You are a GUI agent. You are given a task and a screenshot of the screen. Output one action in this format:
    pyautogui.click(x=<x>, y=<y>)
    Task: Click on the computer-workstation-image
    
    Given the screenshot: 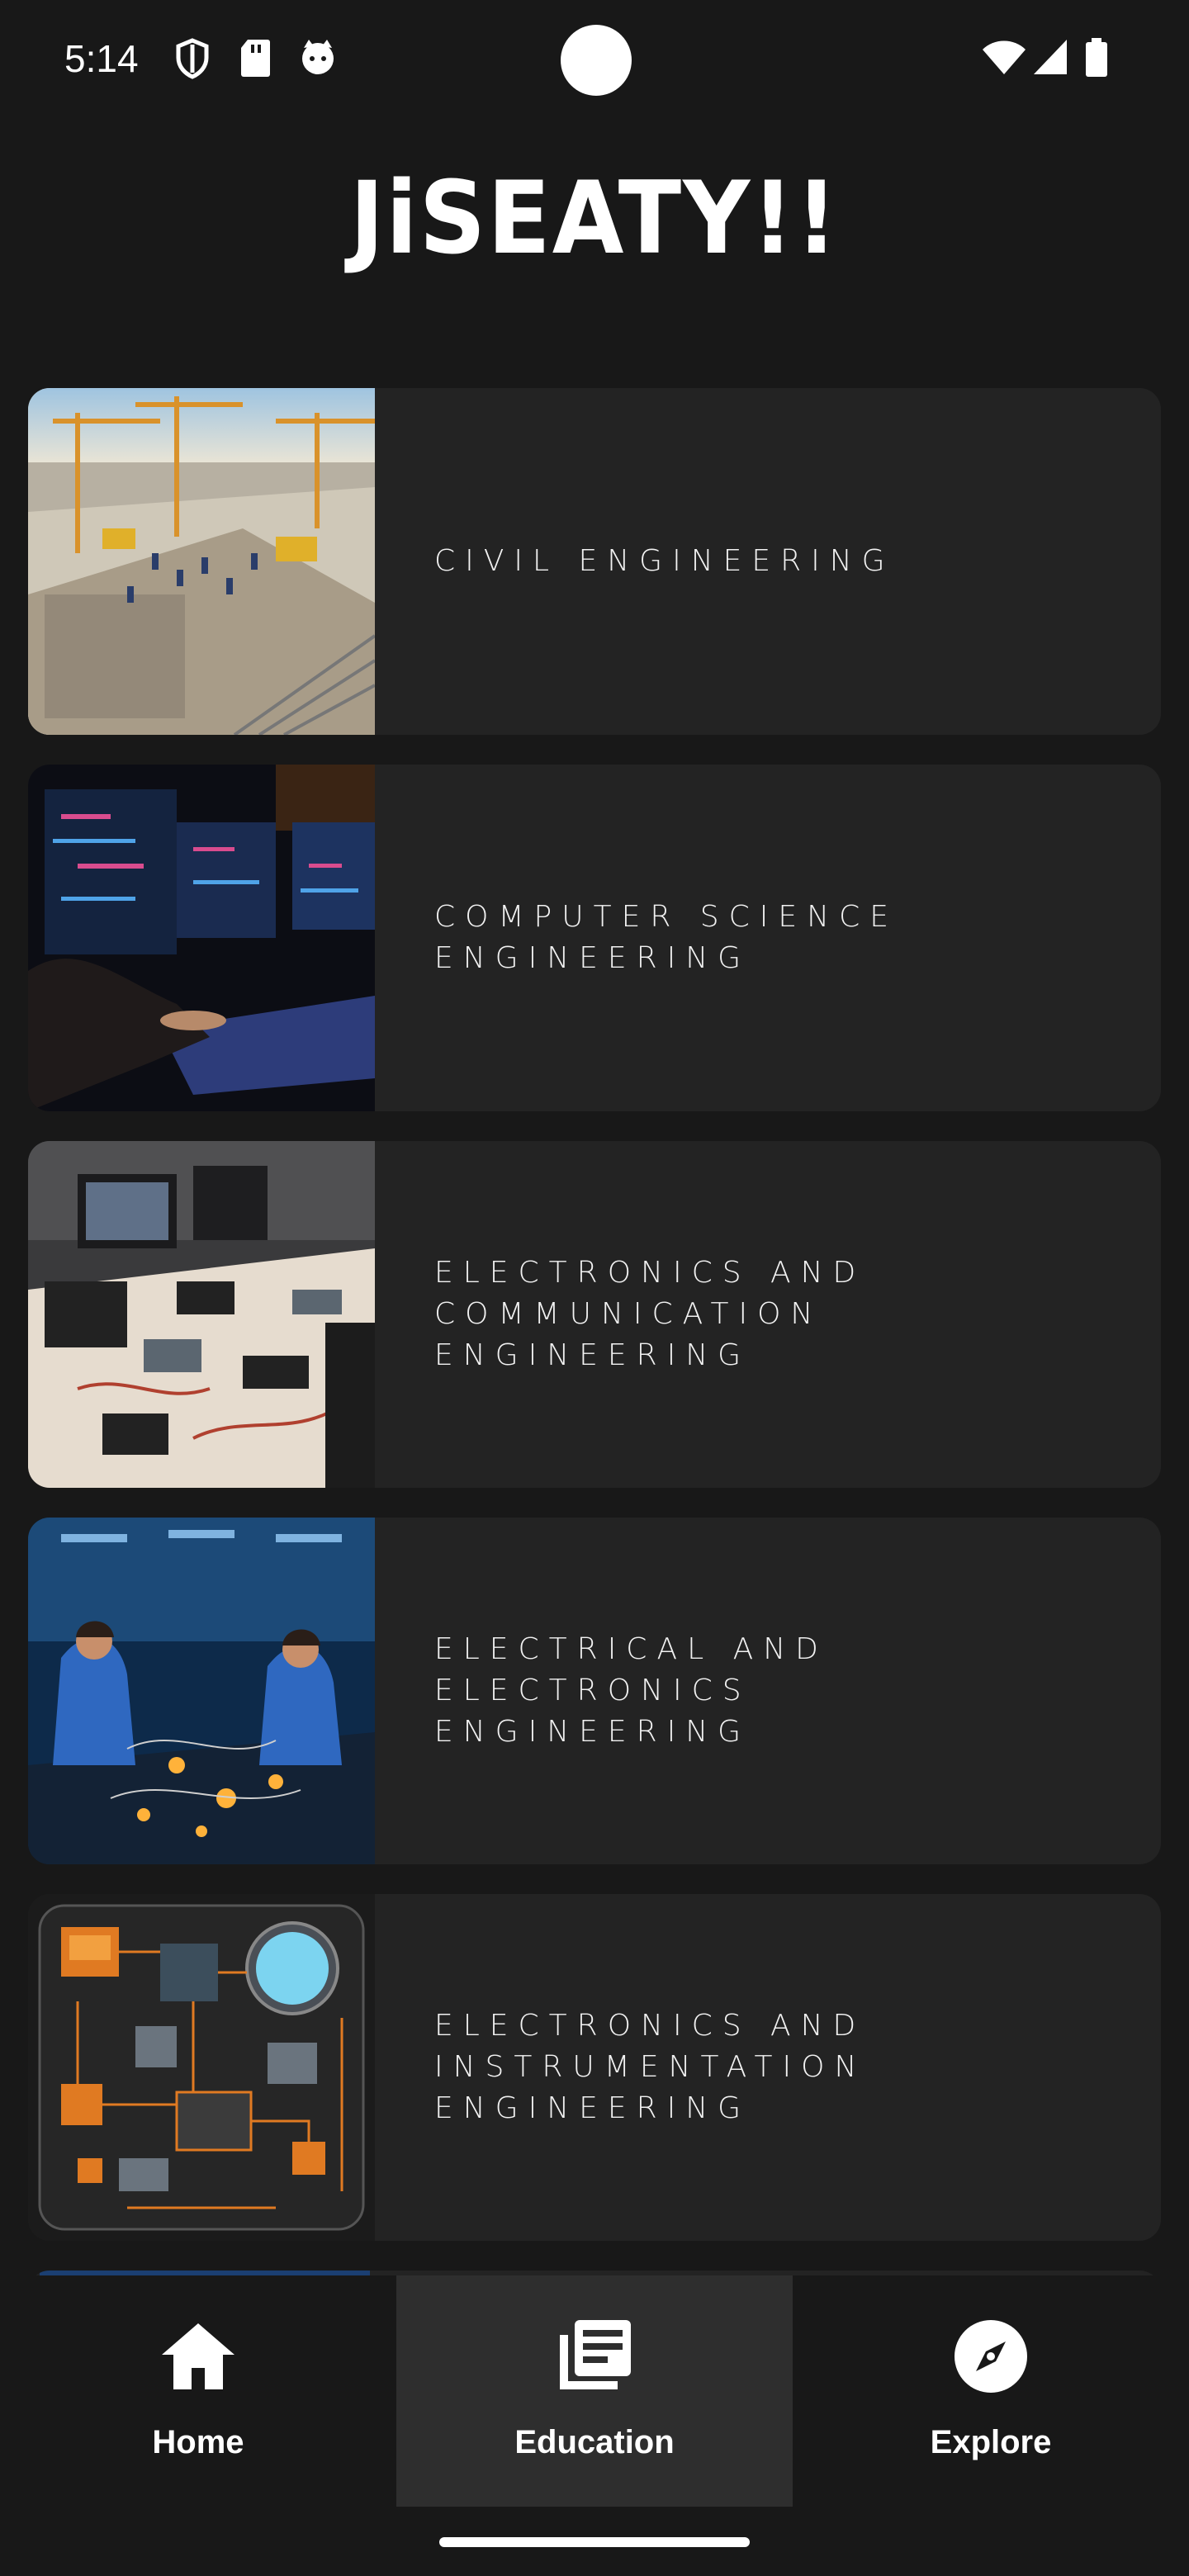 What is the action you would take?
    pyautogui.click(x=201, y=938)
    